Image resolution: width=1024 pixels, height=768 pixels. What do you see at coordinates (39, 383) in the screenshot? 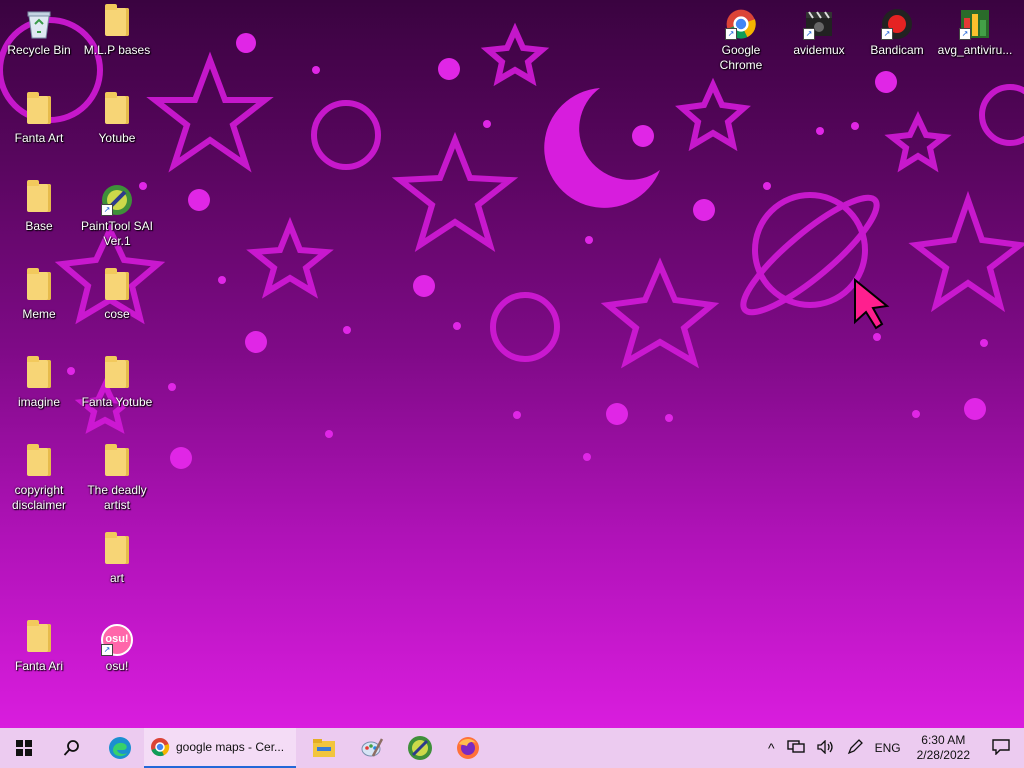
I see `desktop-icon-imagine: imagine` at bounding box center [39, 383].